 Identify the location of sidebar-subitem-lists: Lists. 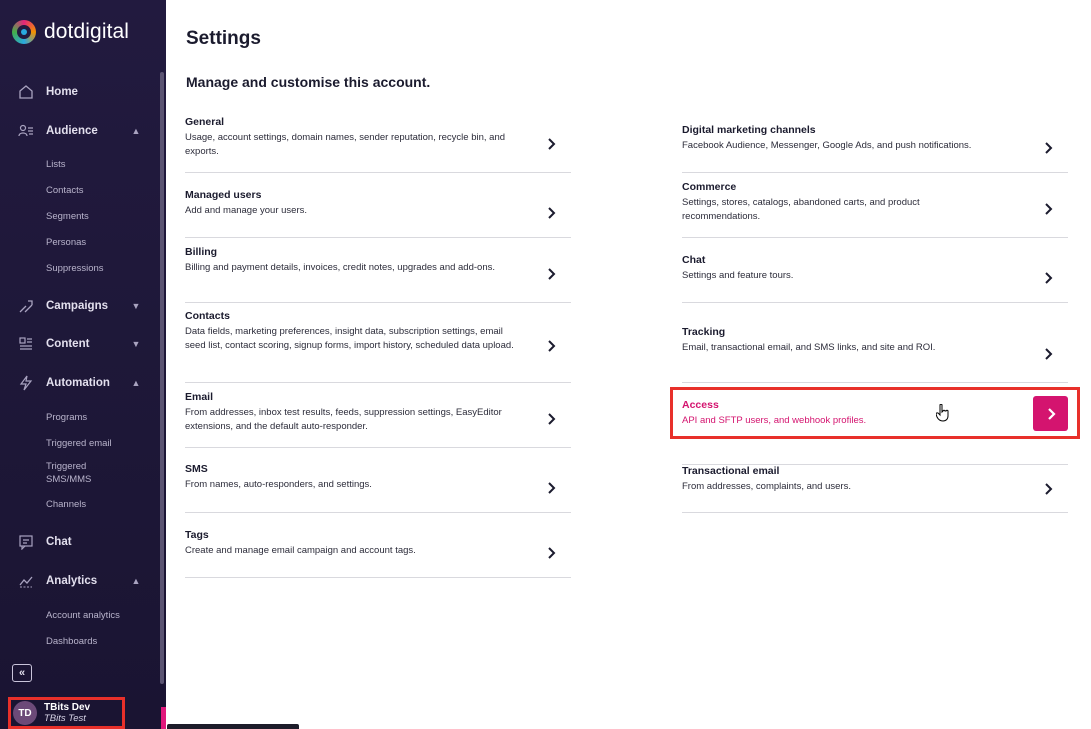
(56, 164).